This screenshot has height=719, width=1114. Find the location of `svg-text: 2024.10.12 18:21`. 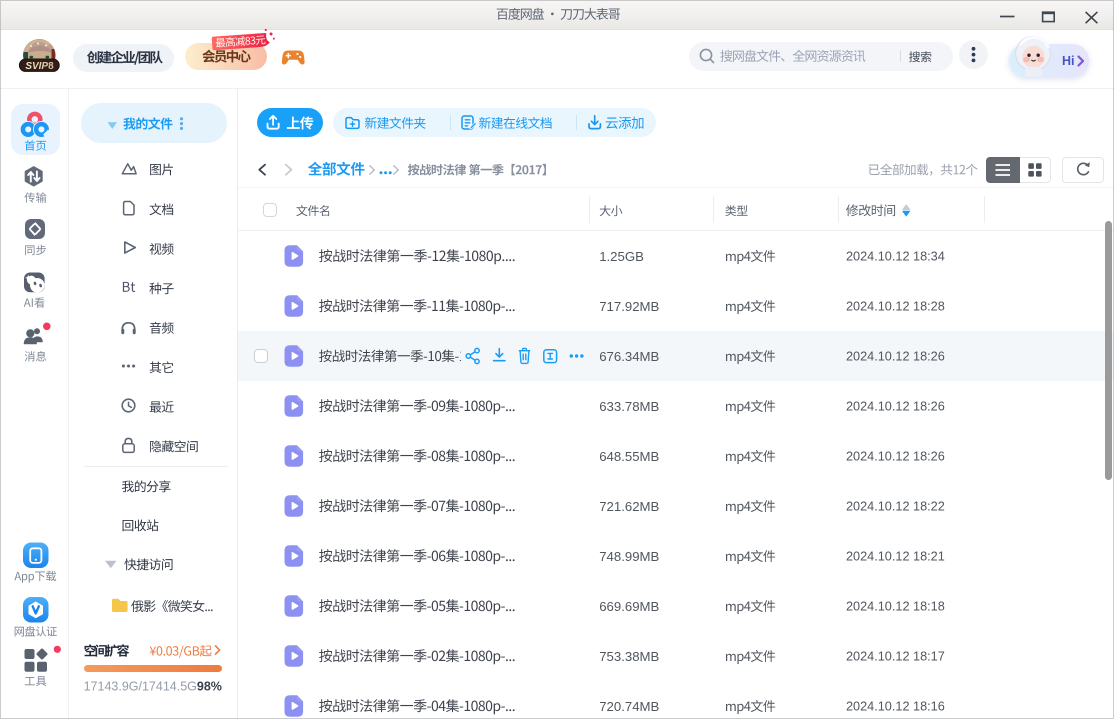

svg-text: 2024.10.12 18:21 is located at coordinates (895, 557).